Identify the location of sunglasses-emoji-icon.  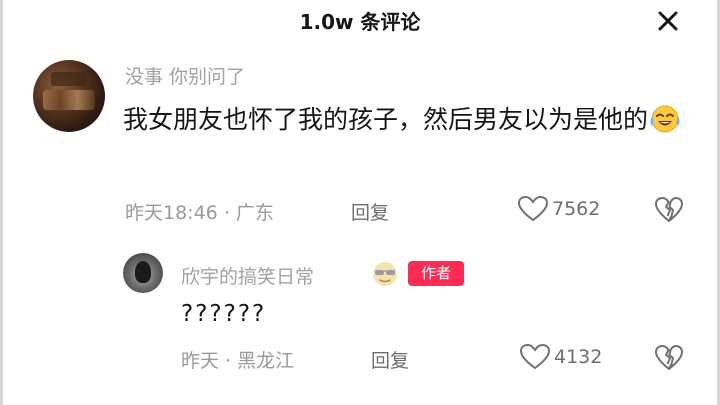
(385, 274).